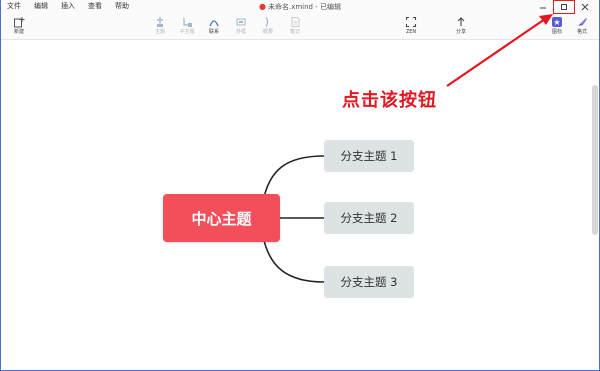 The image size is (600, 371). I want to click on menu-edit: 编辑, so click(41, 6).